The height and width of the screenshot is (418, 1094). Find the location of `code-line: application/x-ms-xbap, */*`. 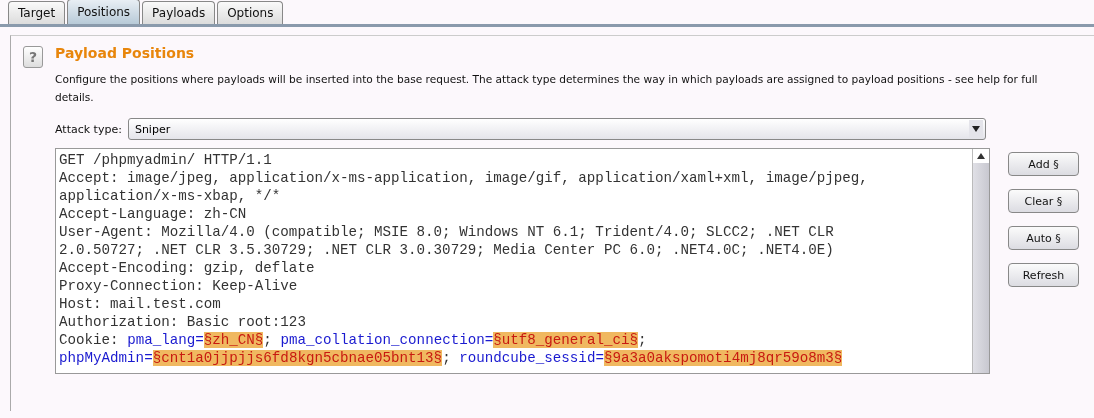

code-line: application/x-ms-xbap, */* is located at coordinates (170, 196).